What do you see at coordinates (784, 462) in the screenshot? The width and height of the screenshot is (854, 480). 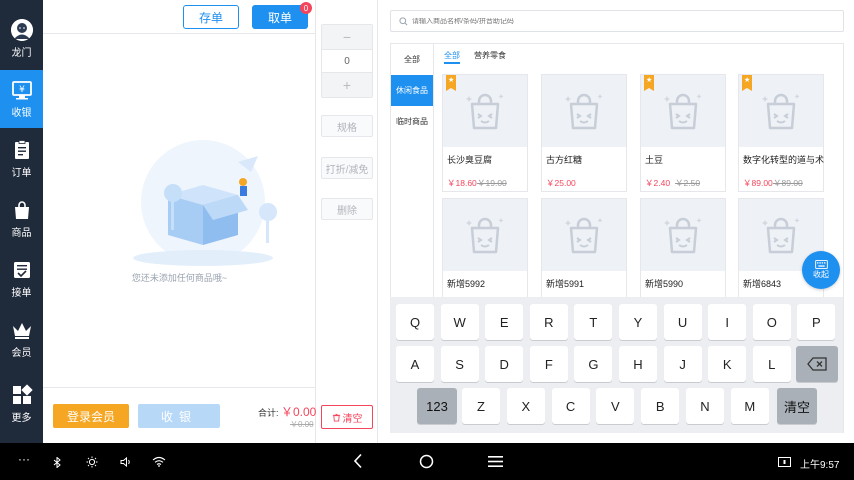 I see `screen-icon` at bounding box center [784, 462].